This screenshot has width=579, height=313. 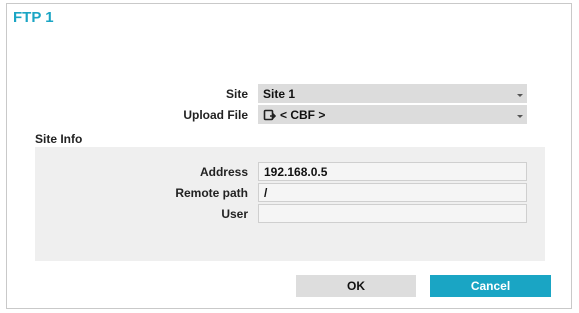 I want to click on site-label: Site, so click(x=236, y=94).